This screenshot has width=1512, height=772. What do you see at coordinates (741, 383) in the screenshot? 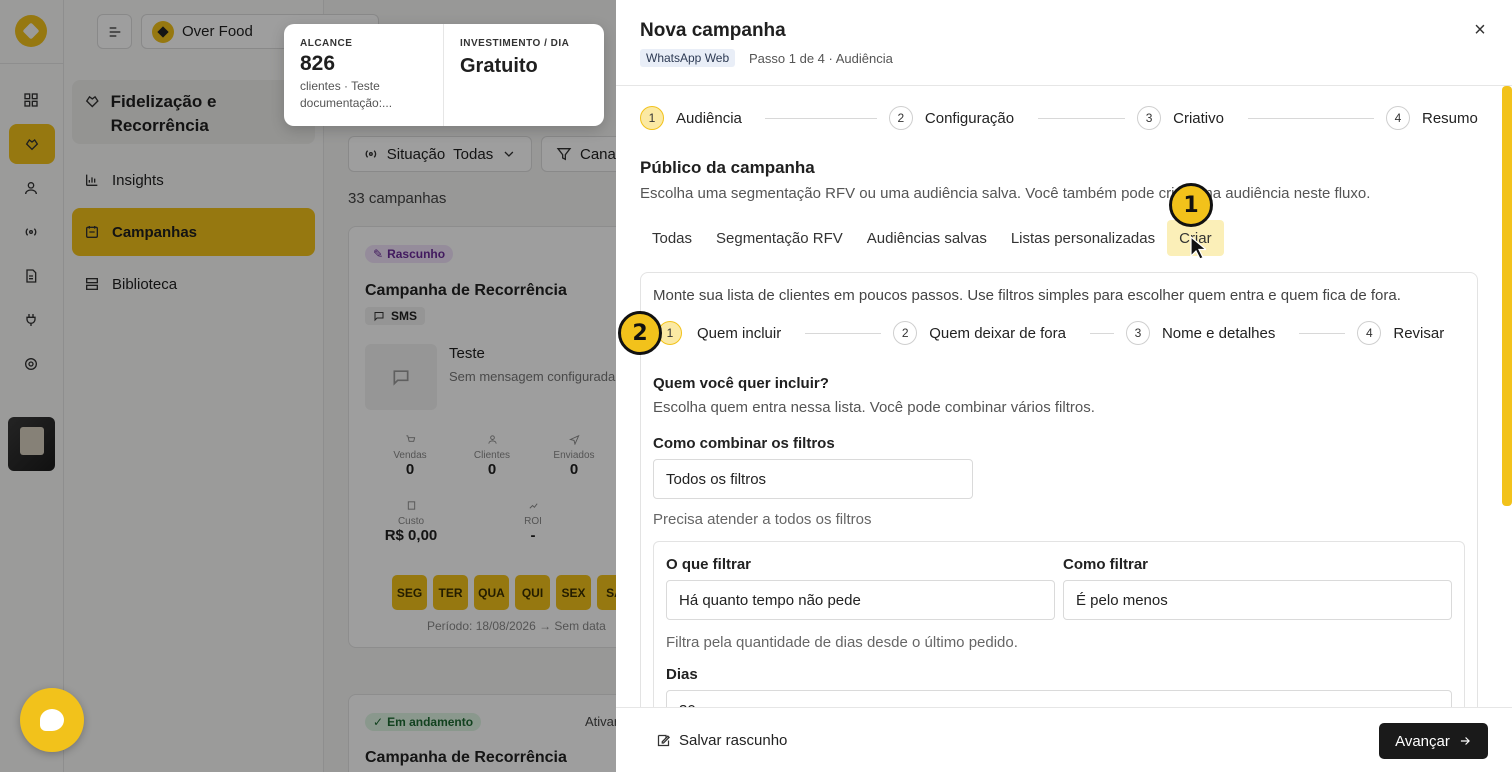
I see `question-title: Quem você quer incluir?` at bounding box center [741, 383].